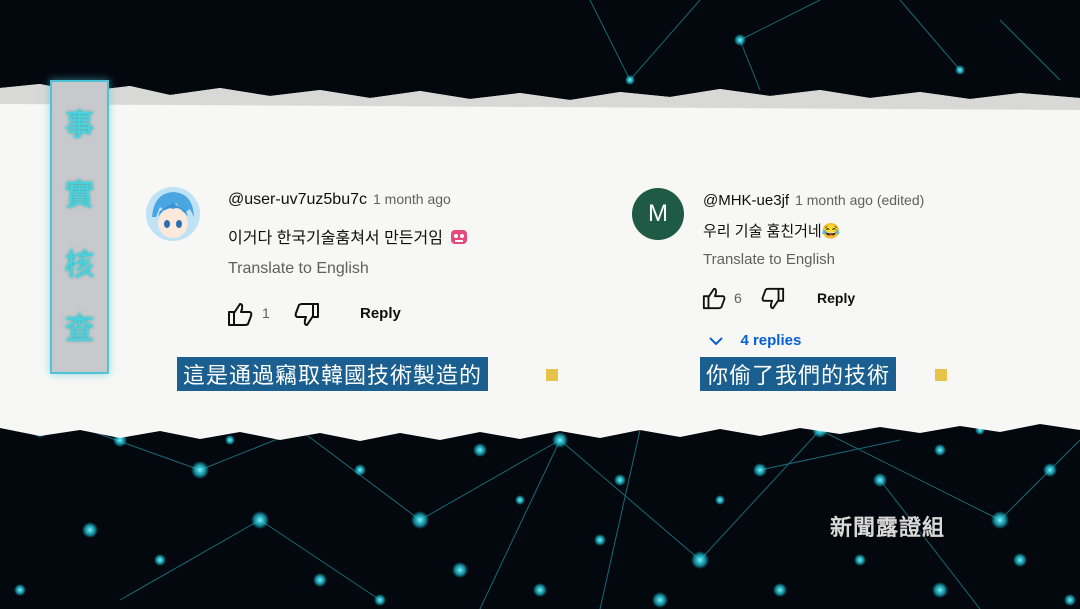  I want to click on avatar: M, so click(658, 214).